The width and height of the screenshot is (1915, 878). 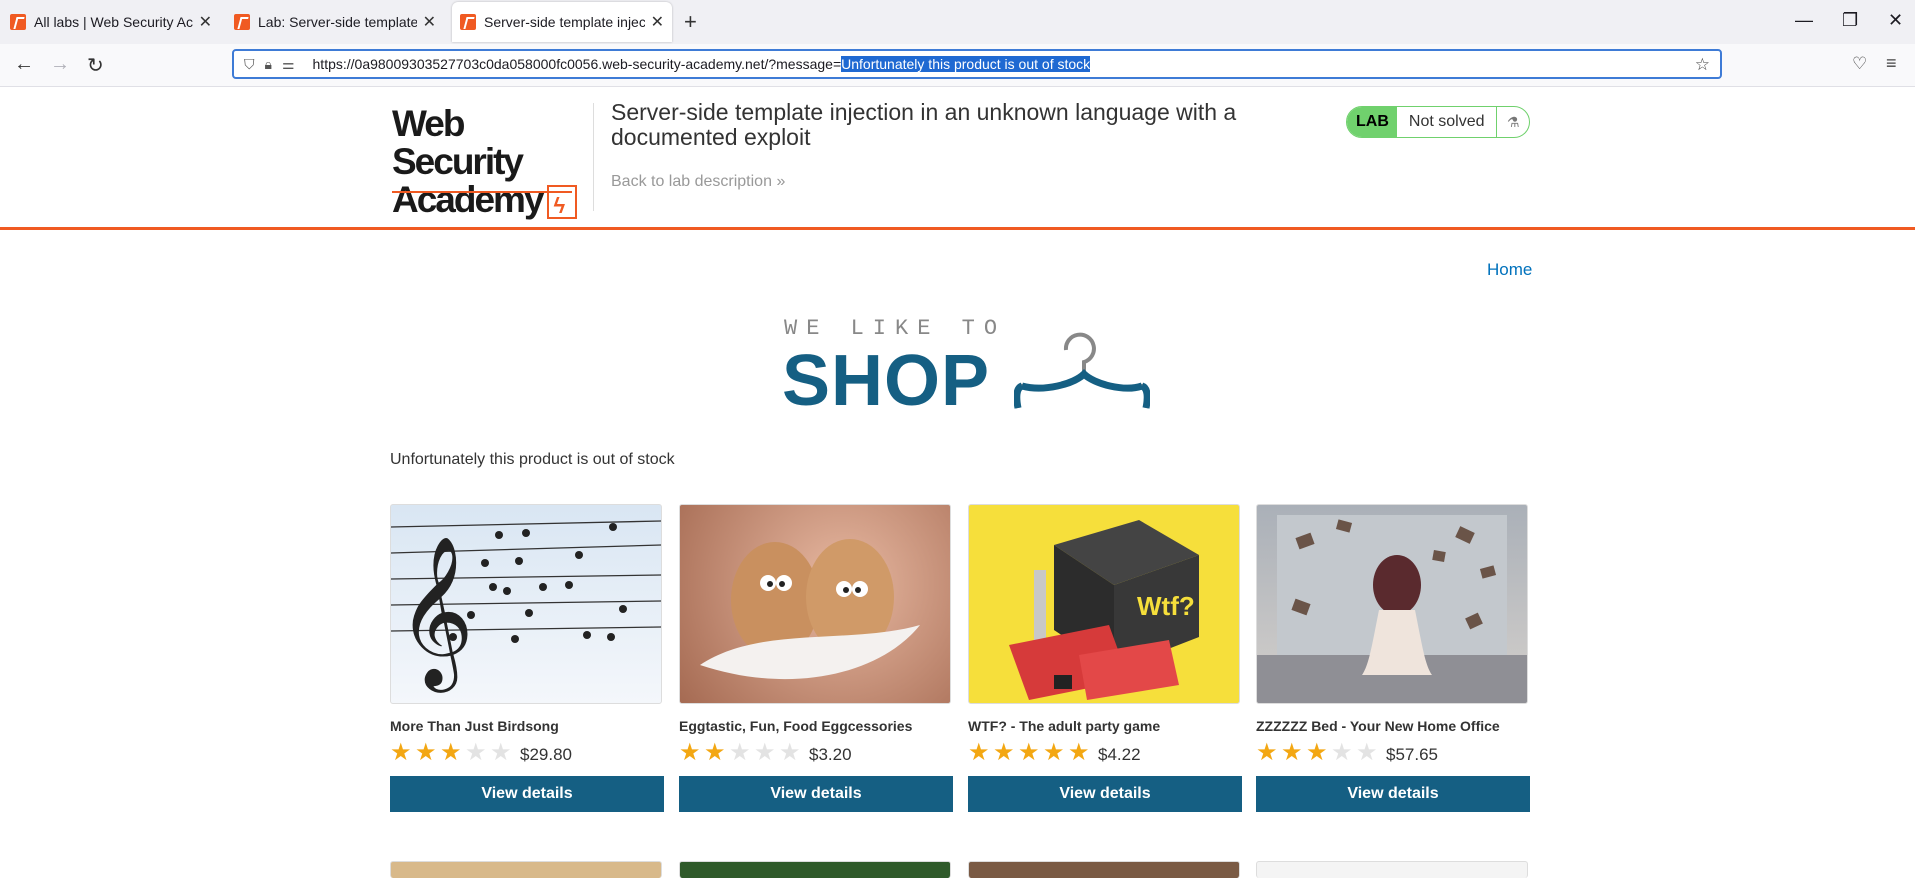 I want to click on product-name: ZZZZZZ Bed - Your New Home Office, so click(x=1378, y=726).